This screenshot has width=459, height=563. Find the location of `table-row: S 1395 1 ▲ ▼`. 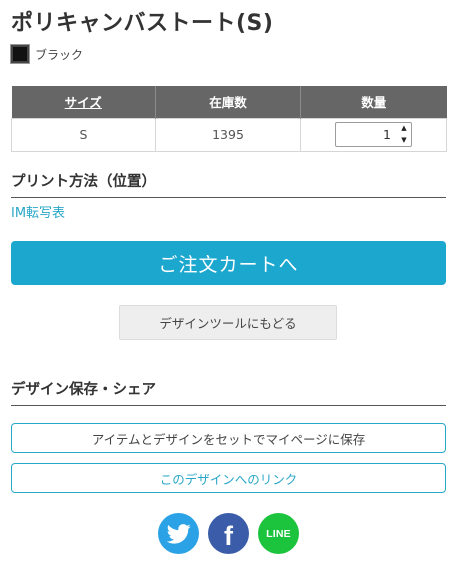

table-row: S 1395 1 ▲ ▼ is located at coordinates (229, 134).